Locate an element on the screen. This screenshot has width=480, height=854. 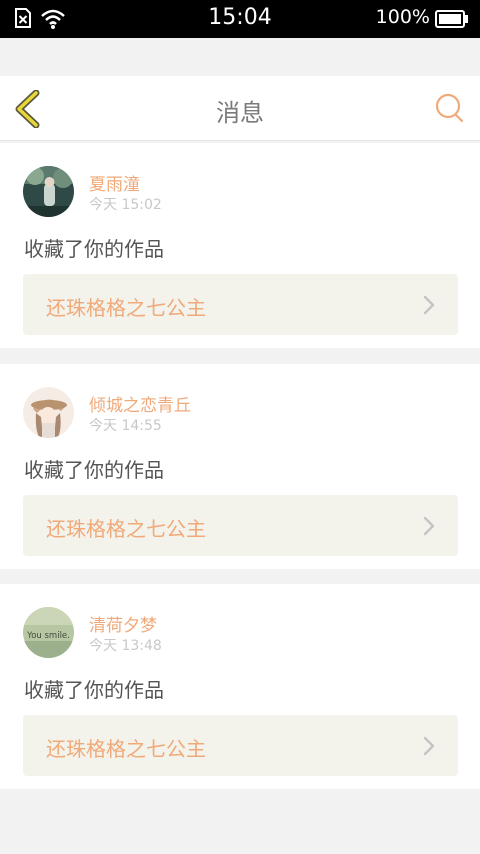
page-title: 消息 is located at coordinates (240, 113).